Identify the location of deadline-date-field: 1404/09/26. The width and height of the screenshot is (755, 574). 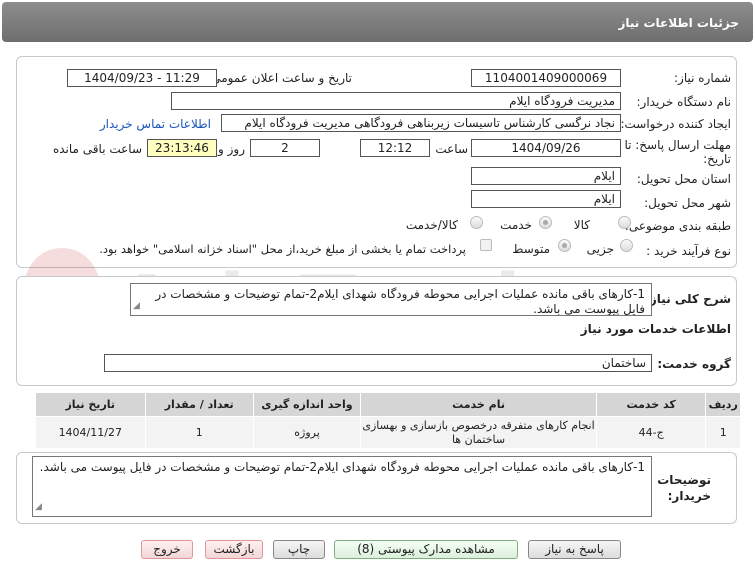
(546, 148).